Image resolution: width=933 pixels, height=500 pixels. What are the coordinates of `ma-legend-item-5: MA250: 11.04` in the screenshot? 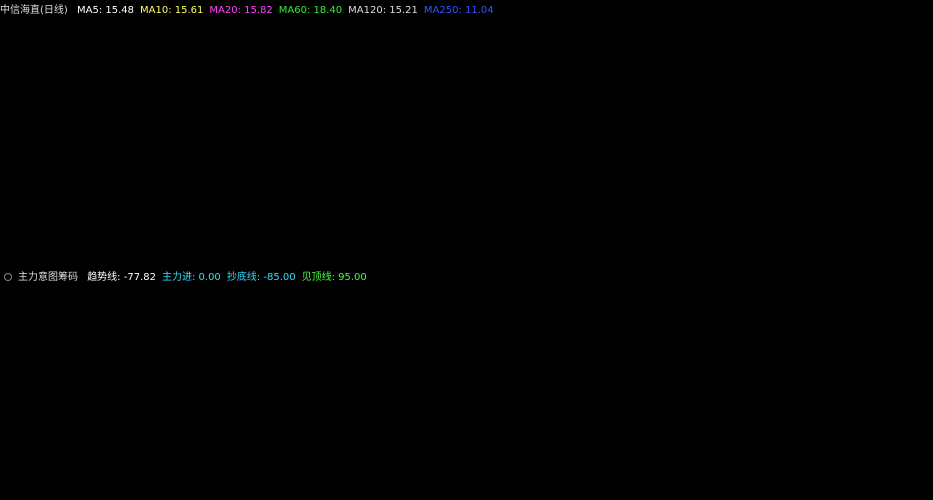 It's located at (458, 10).